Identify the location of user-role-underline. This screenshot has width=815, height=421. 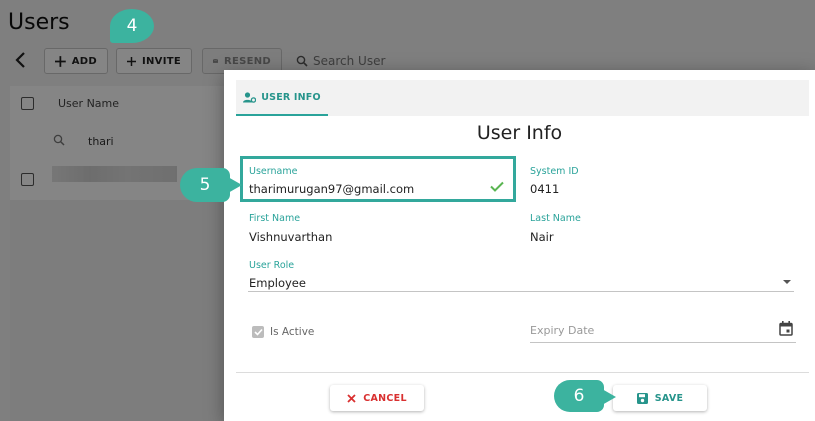
(521, 291).